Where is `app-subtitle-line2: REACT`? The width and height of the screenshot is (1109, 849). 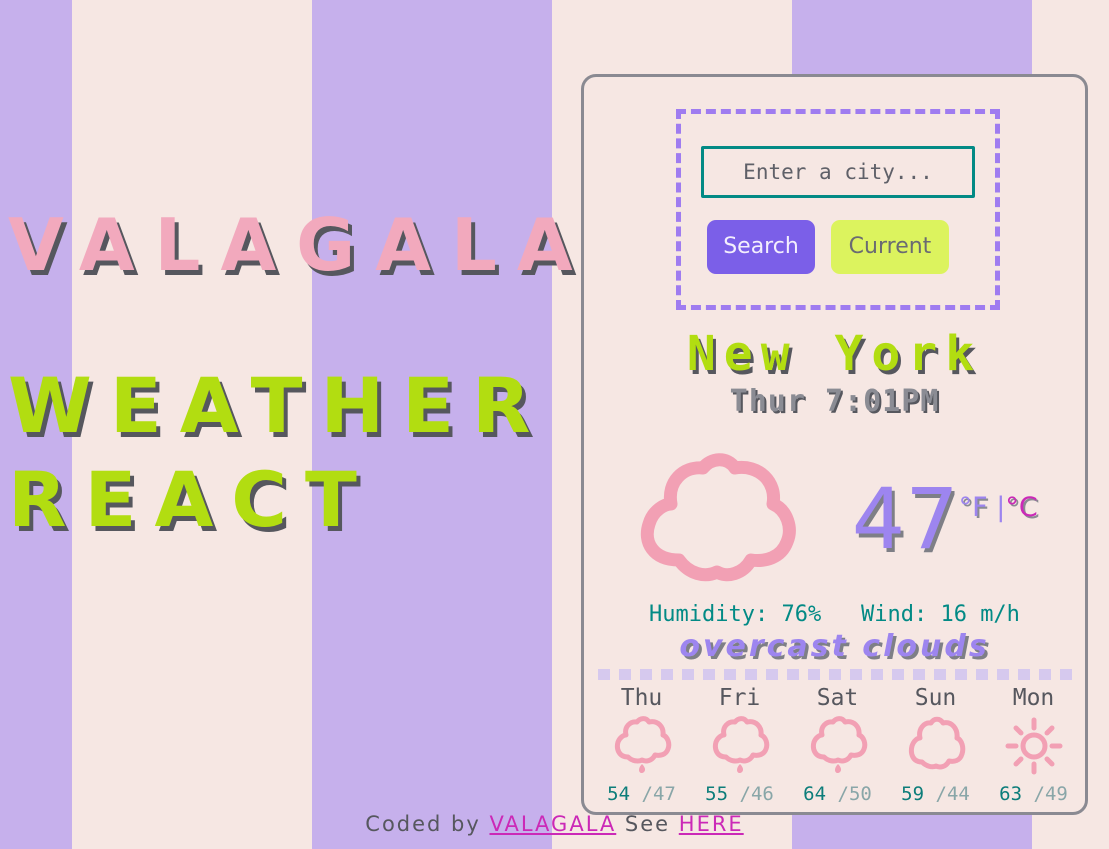 app-subtitle-line2: REACT is located at coordinates (191, 500).